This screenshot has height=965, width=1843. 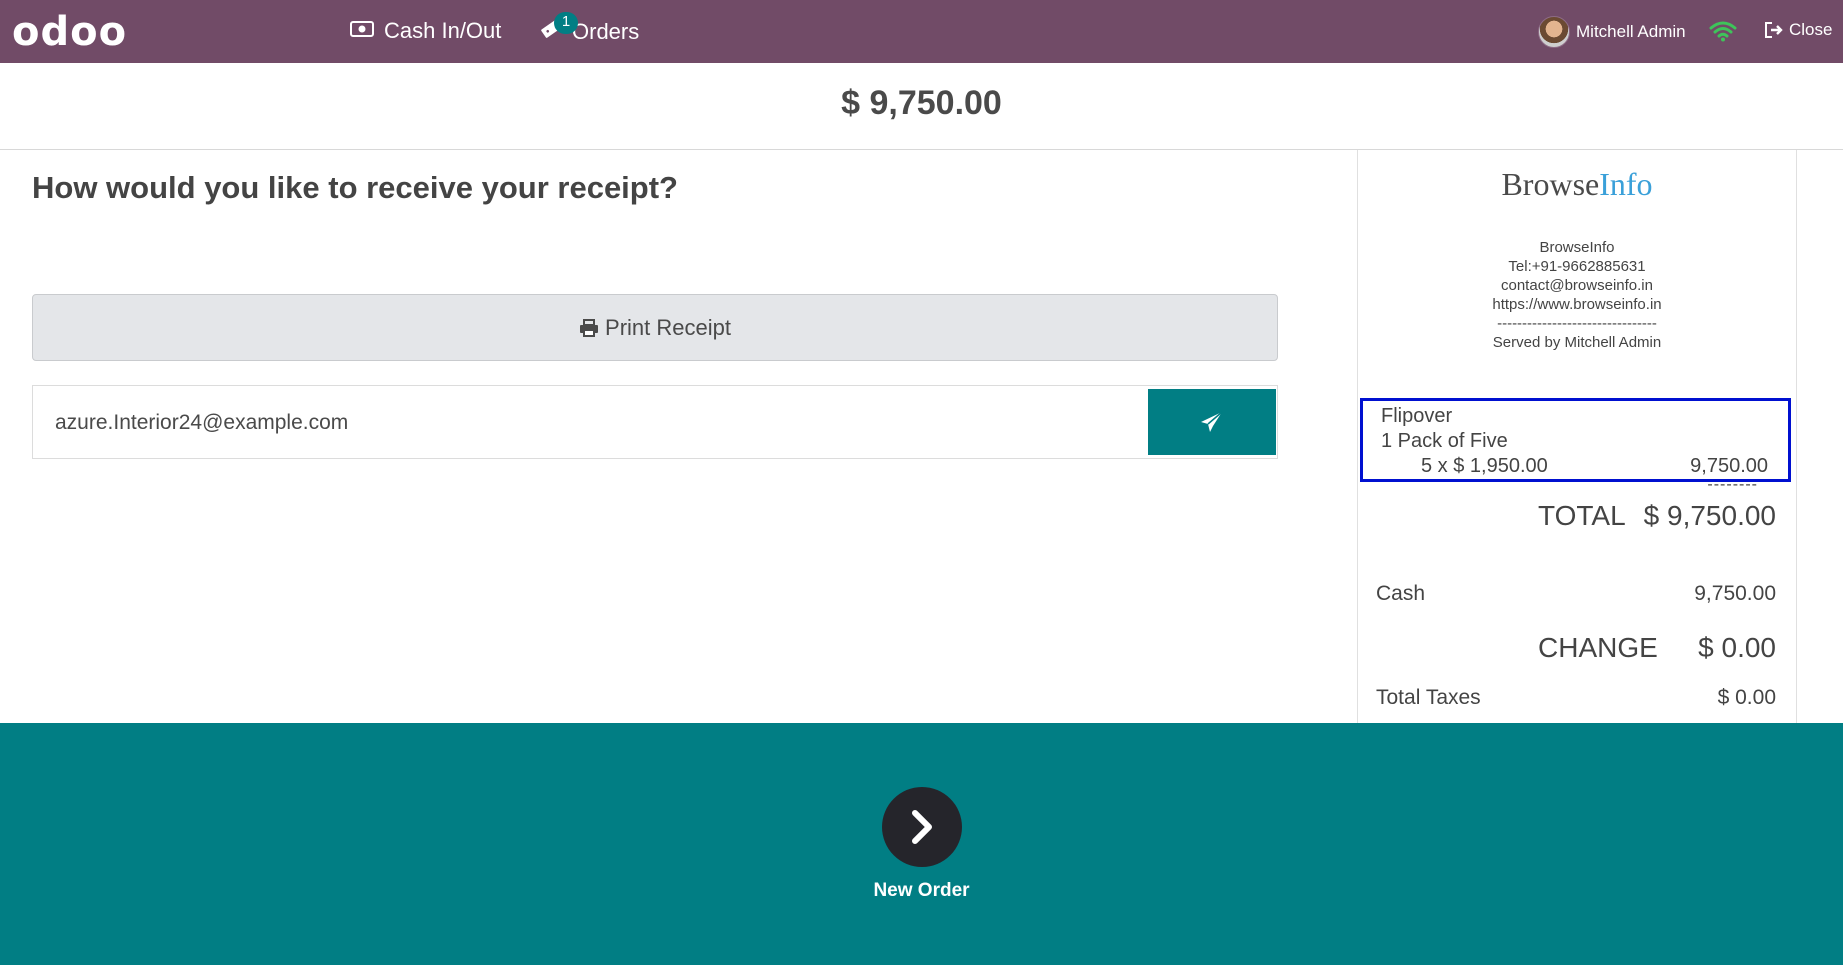 I want to click on ticket-icon: 1, so click(x=559, y=29).